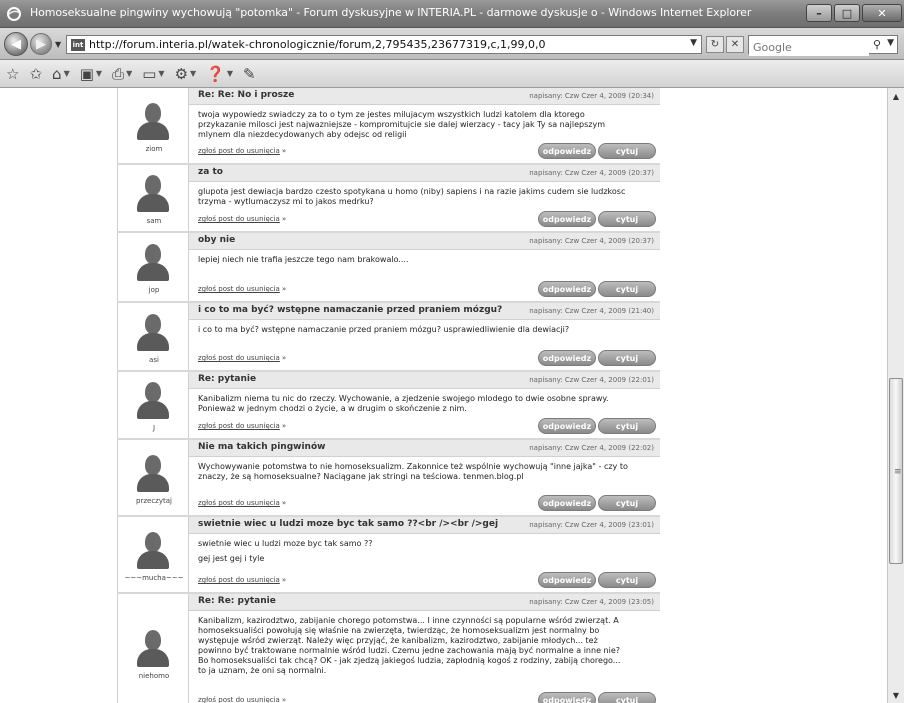 The width and height of the screenshot is (904, 703). Describe the element at coordinates (693, 43) in the screenshot. I see `address-dropdown-icon: ▼` at that location.